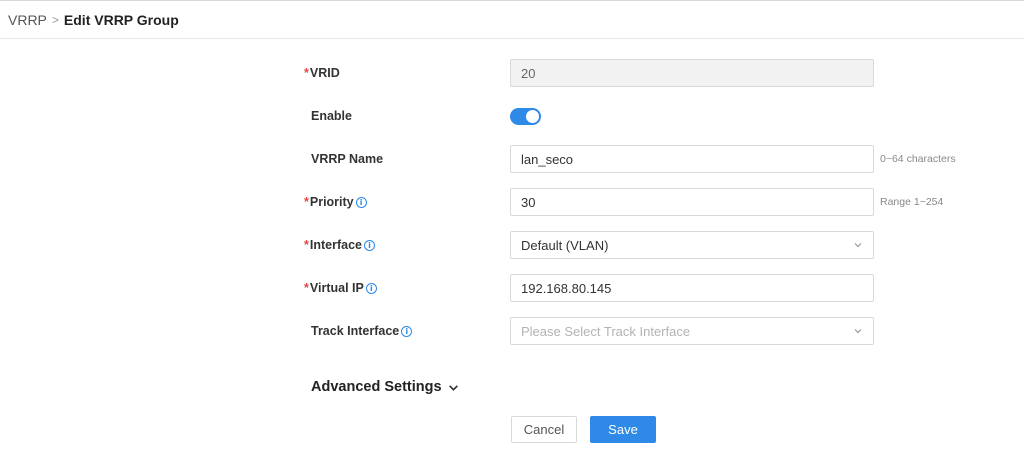 Image resolution: width=1024 pixels, height=474 pixels. I want to click on breadcrumb-vrrp-link: VRRP, so click(27, 20).